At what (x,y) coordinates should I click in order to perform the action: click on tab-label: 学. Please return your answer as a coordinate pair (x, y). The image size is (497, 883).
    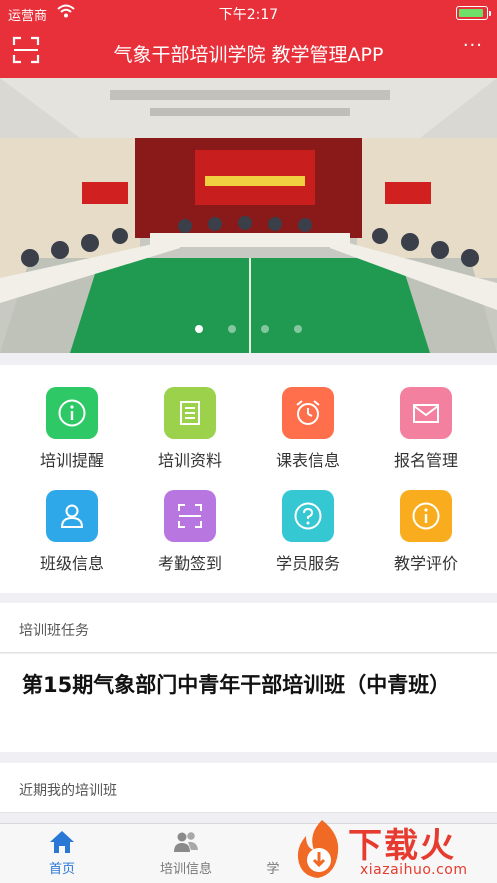
    Looking at the image, I should click on (273, 869).